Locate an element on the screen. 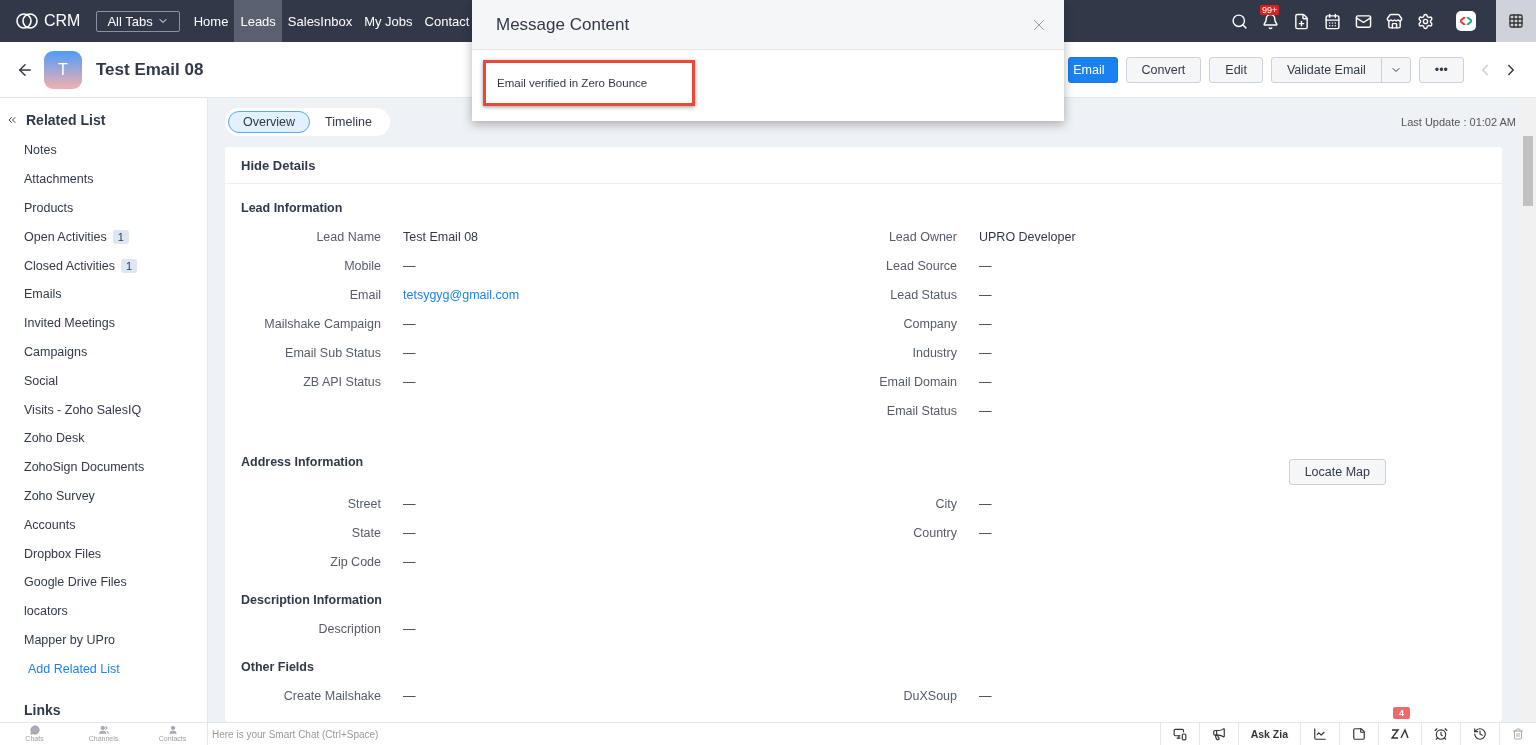 This screenshot has height=745, width=1536. ask-zia-button: Ask Zia is located at coordinates (1268, 734).